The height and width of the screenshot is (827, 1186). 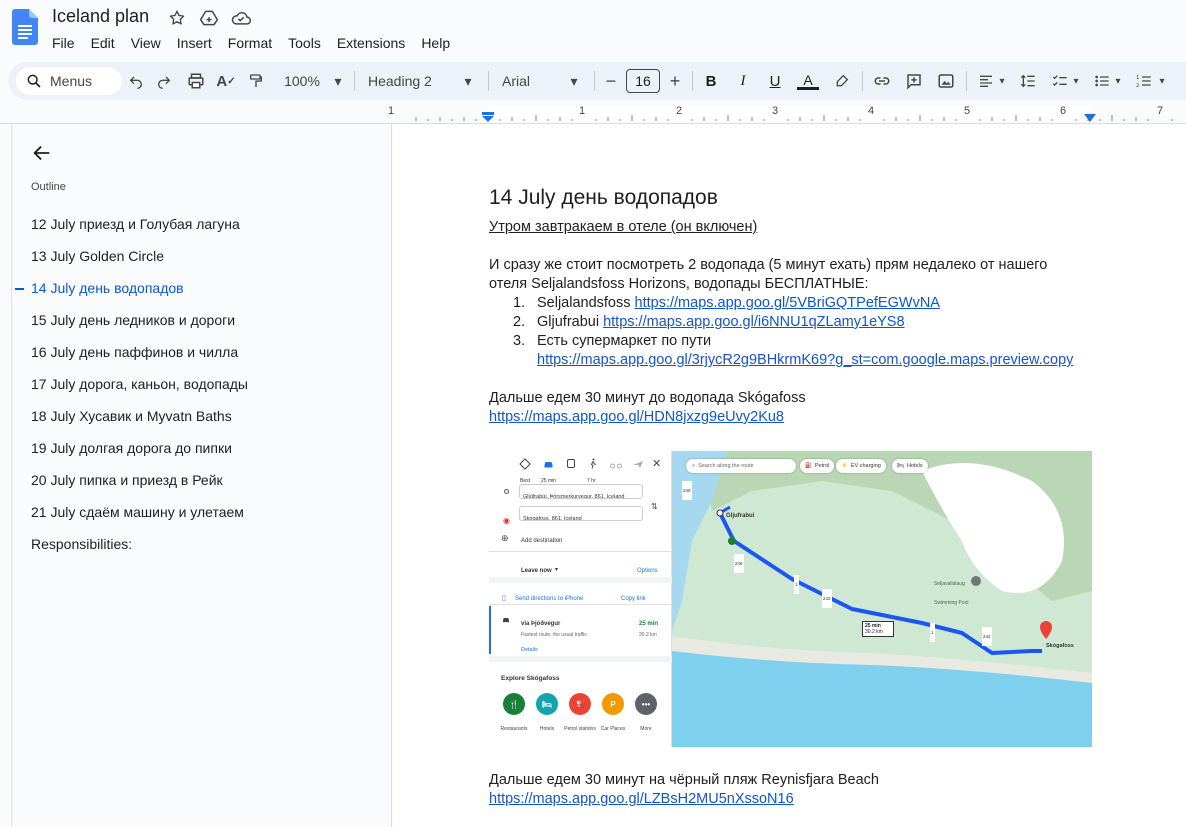 What do you see at coordinates (250, 43) in the screenshot?
I see `menu-format: Format` at bounding box center [250, 43].